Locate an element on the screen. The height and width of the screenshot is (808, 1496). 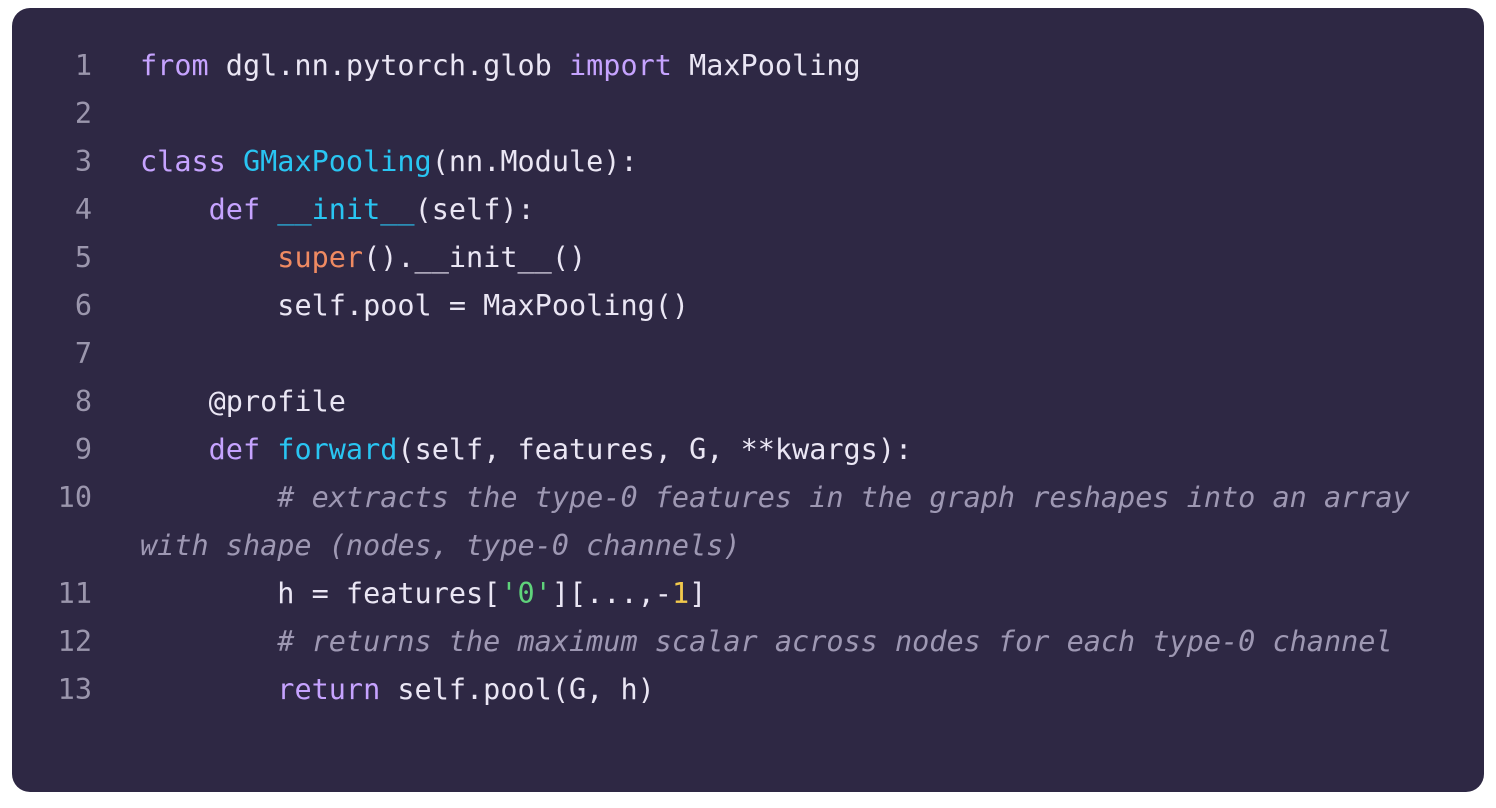
code-line: 4 def __init__(self): is located at coordinates (748, 210).